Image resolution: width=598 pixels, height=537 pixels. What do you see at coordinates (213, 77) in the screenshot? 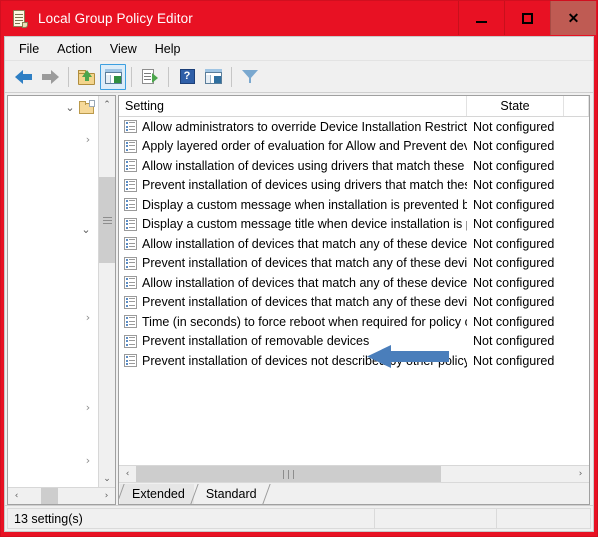
I see `show-hide-action-pane-button` at bounding box center [213, 77].